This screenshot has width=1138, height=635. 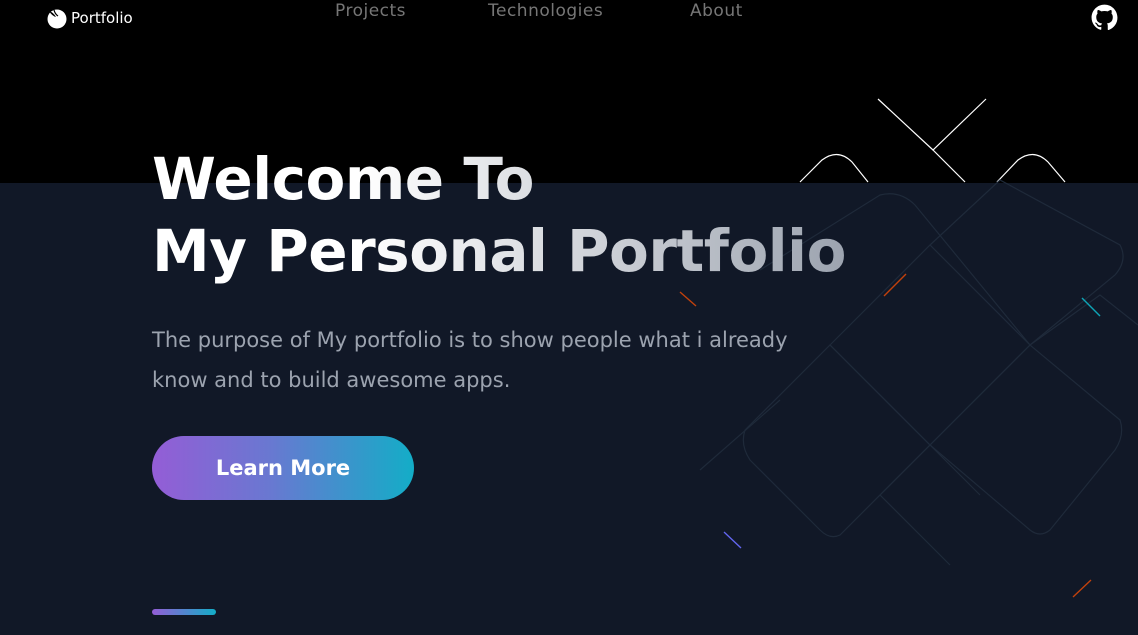 I want to click on portfolio-logo-icon, so click(x=57, y=19).